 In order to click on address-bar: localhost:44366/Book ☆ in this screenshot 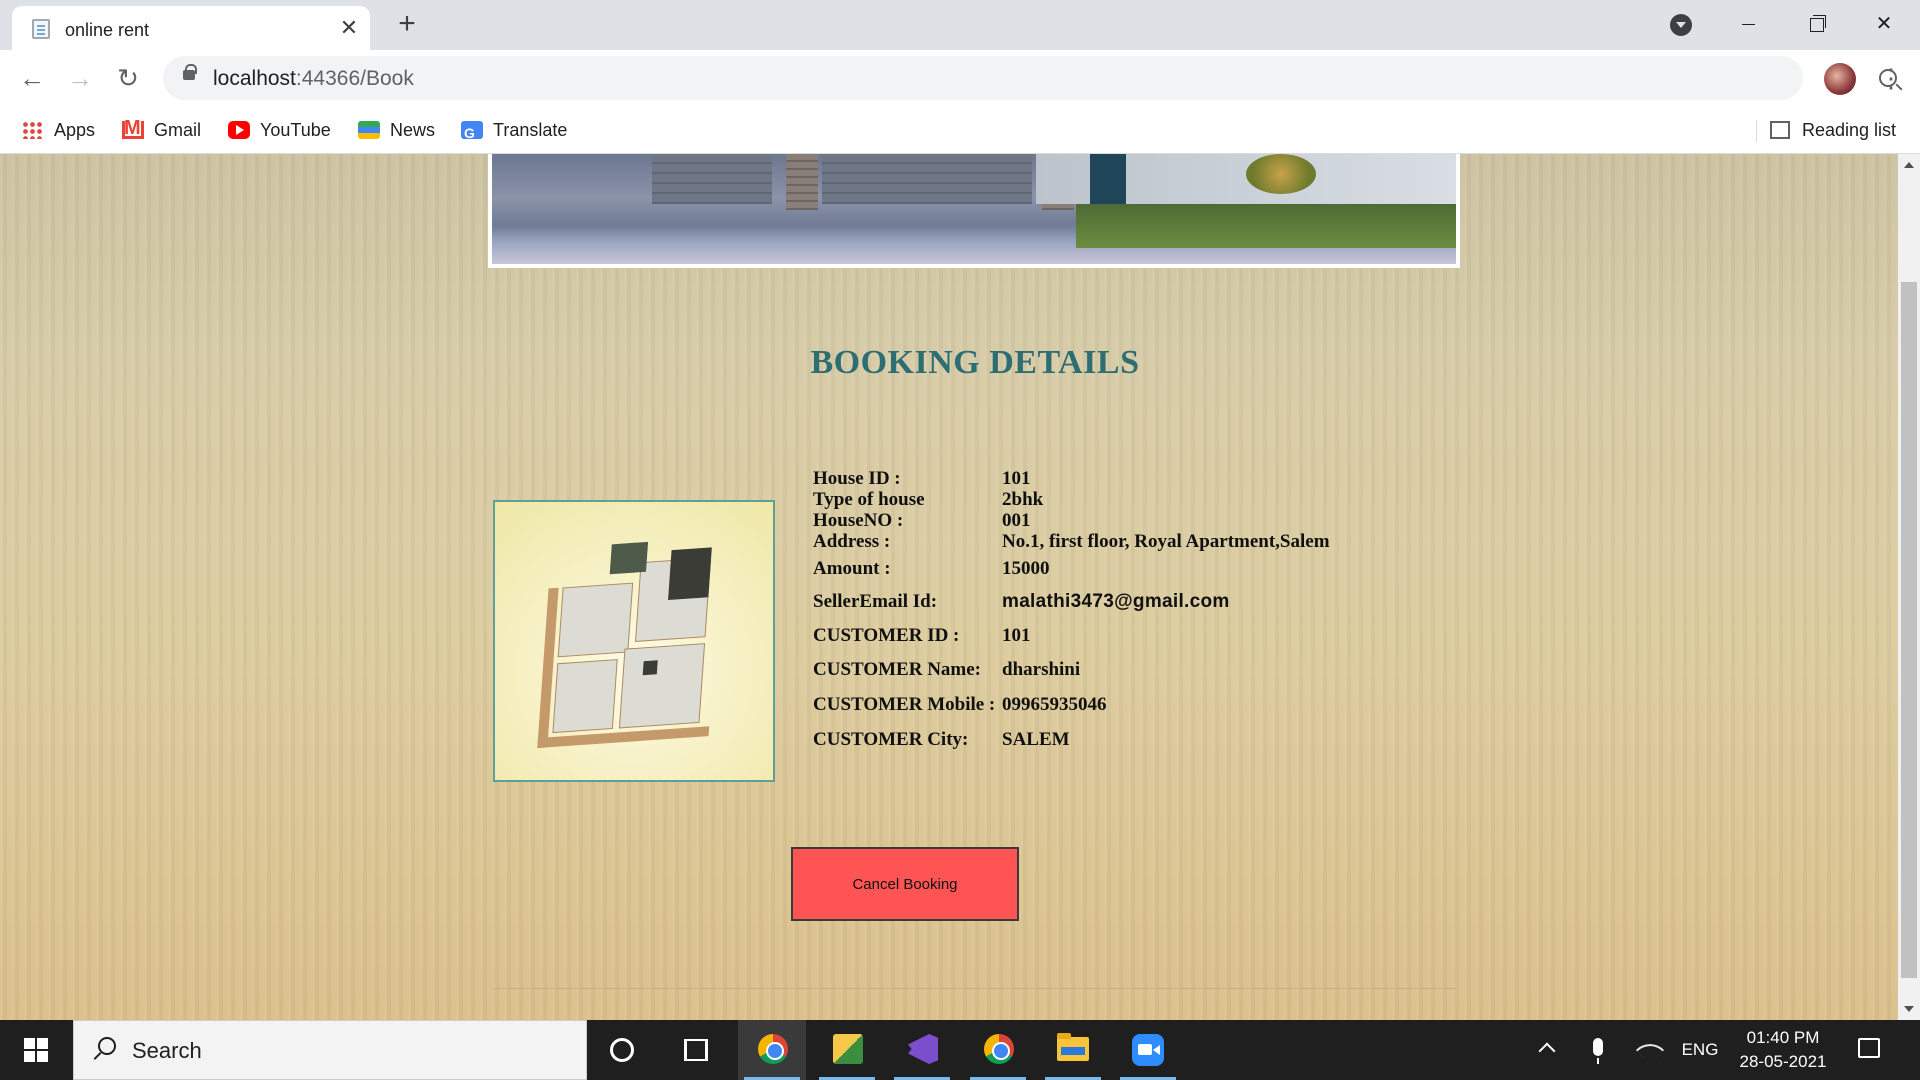, I will do `click(1030, 78)`.